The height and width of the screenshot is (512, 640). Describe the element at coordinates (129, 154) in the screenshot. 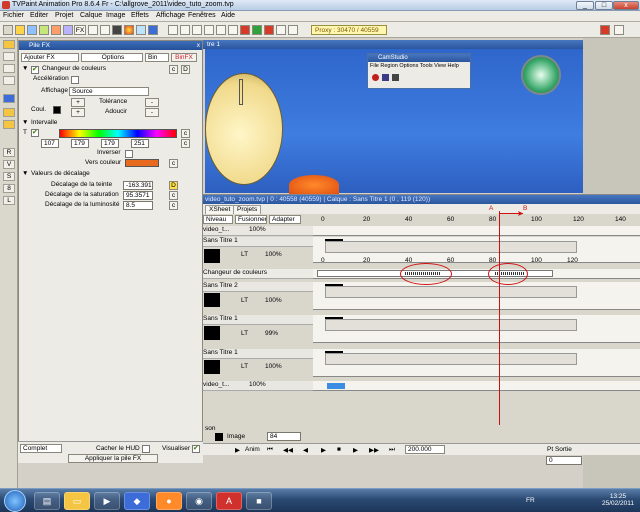

I see `inverser-checkbox` at that location.